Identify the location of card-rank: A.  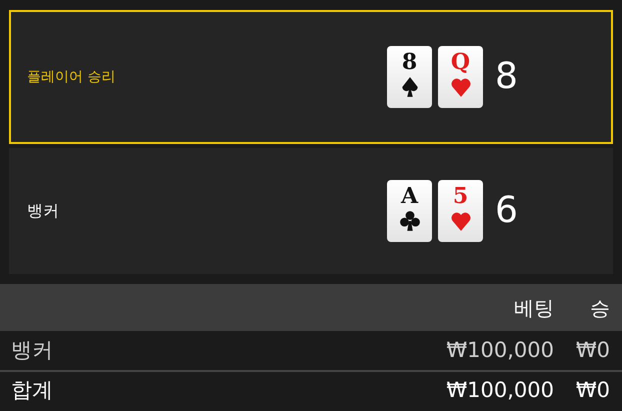
(409, 196).